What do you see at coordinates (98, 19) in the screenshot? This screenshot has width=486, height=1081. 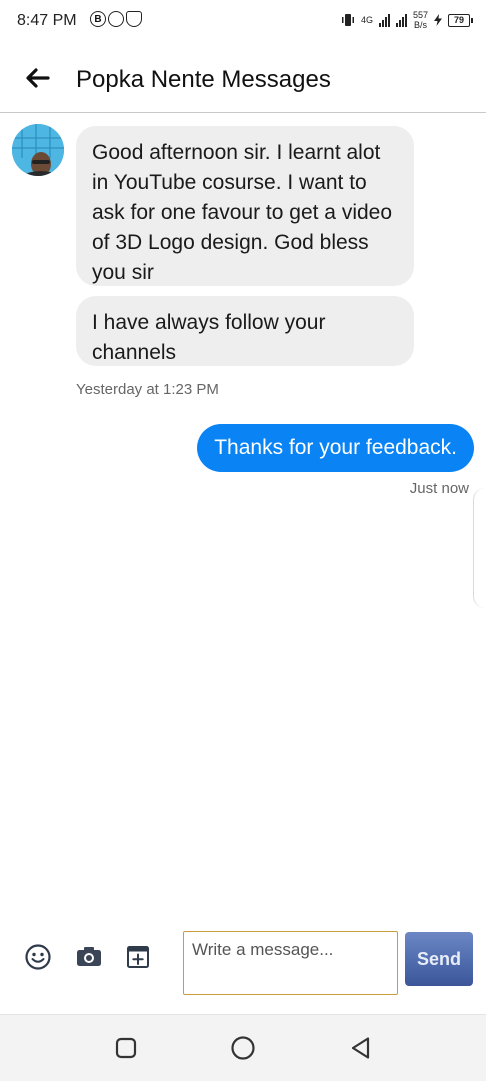 I see `b-app-icon: B` at bounding box center [98, 19].